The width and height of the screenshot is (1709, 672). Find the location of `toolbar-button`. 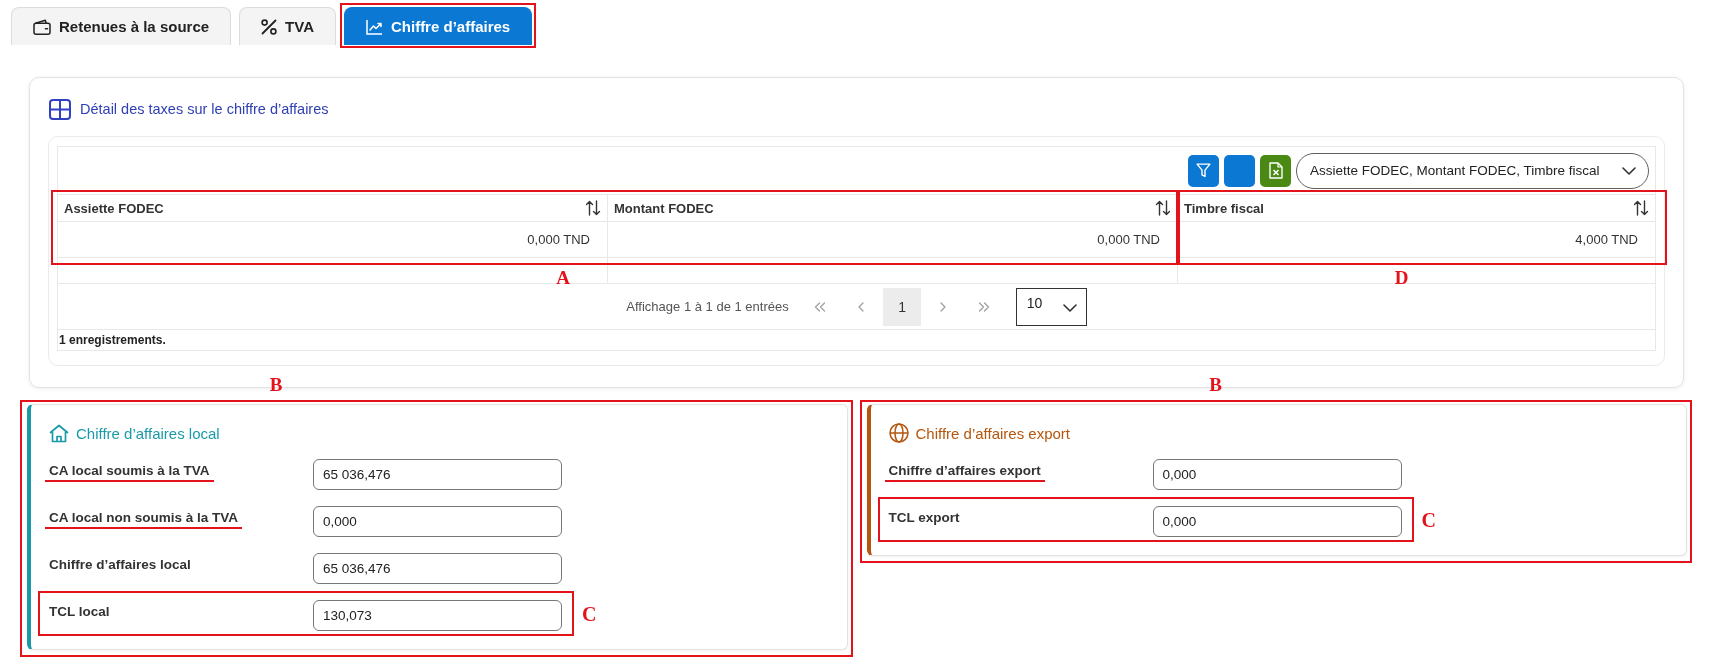

toolbar-button is located at coordinates (1239, 170).